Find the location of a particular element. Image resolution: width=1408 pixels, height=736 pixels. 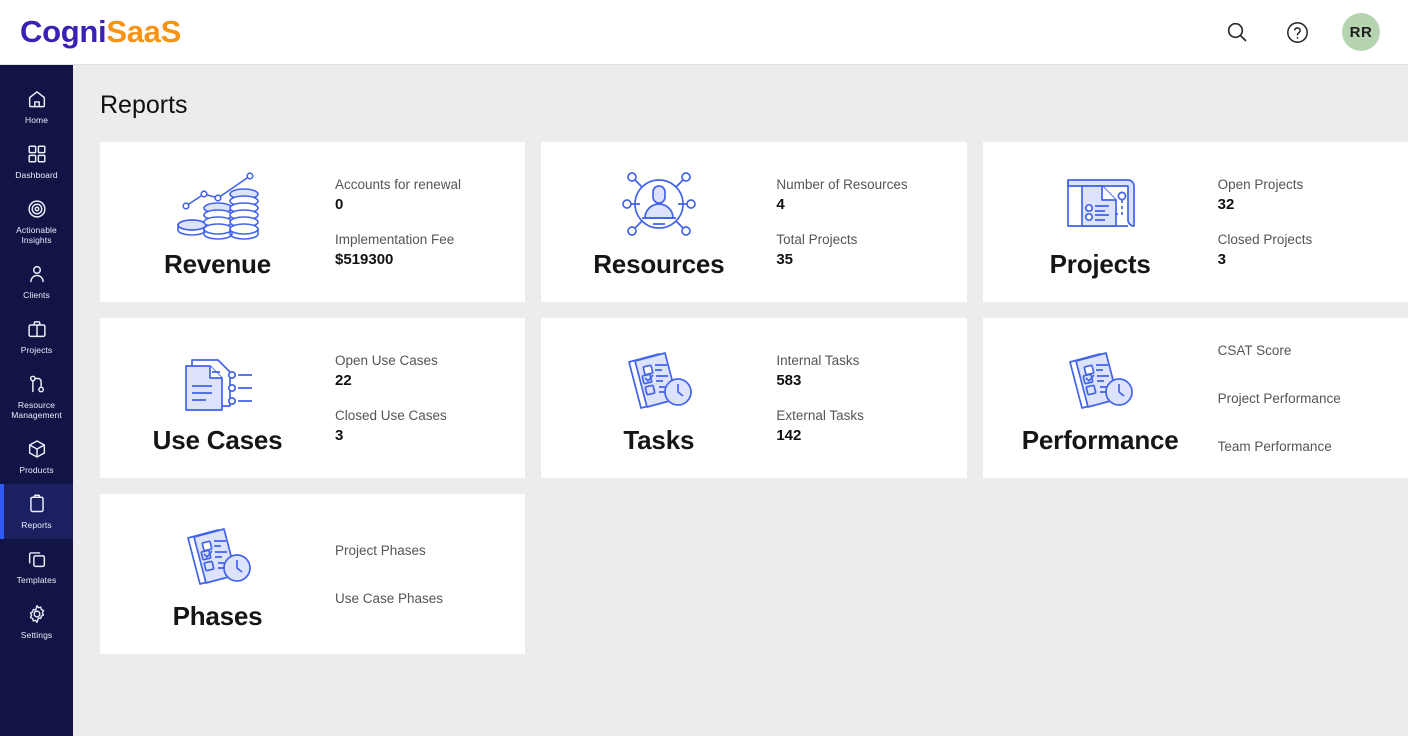

target-icon is located at coordinates (37, 209).